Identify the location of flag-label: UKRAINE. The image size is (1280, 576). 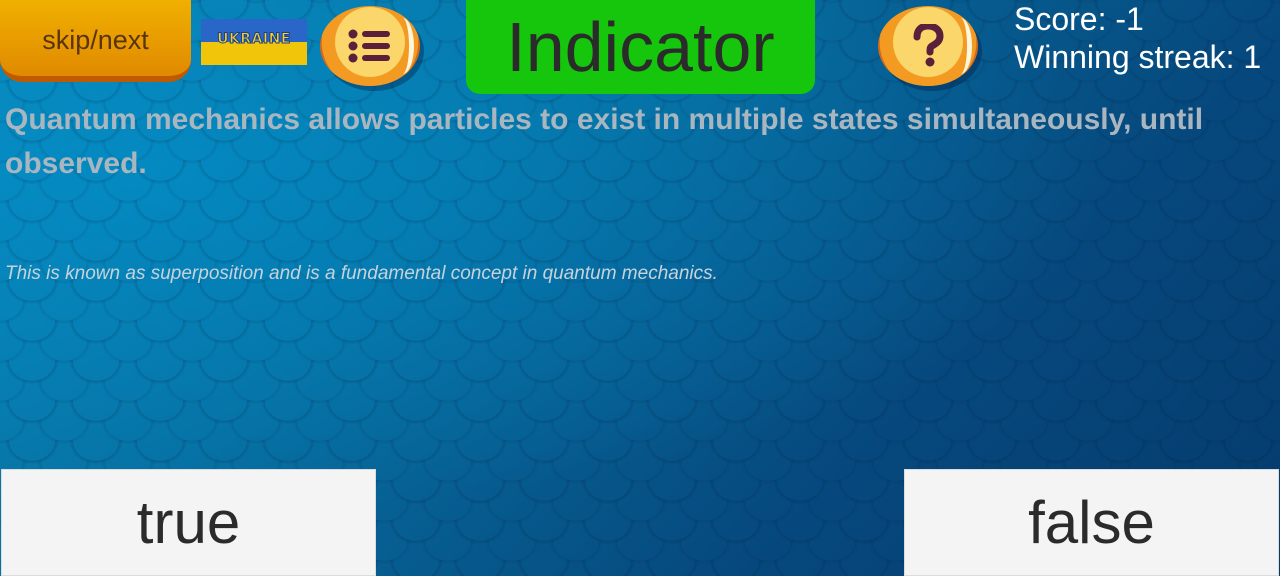
(254, 39).